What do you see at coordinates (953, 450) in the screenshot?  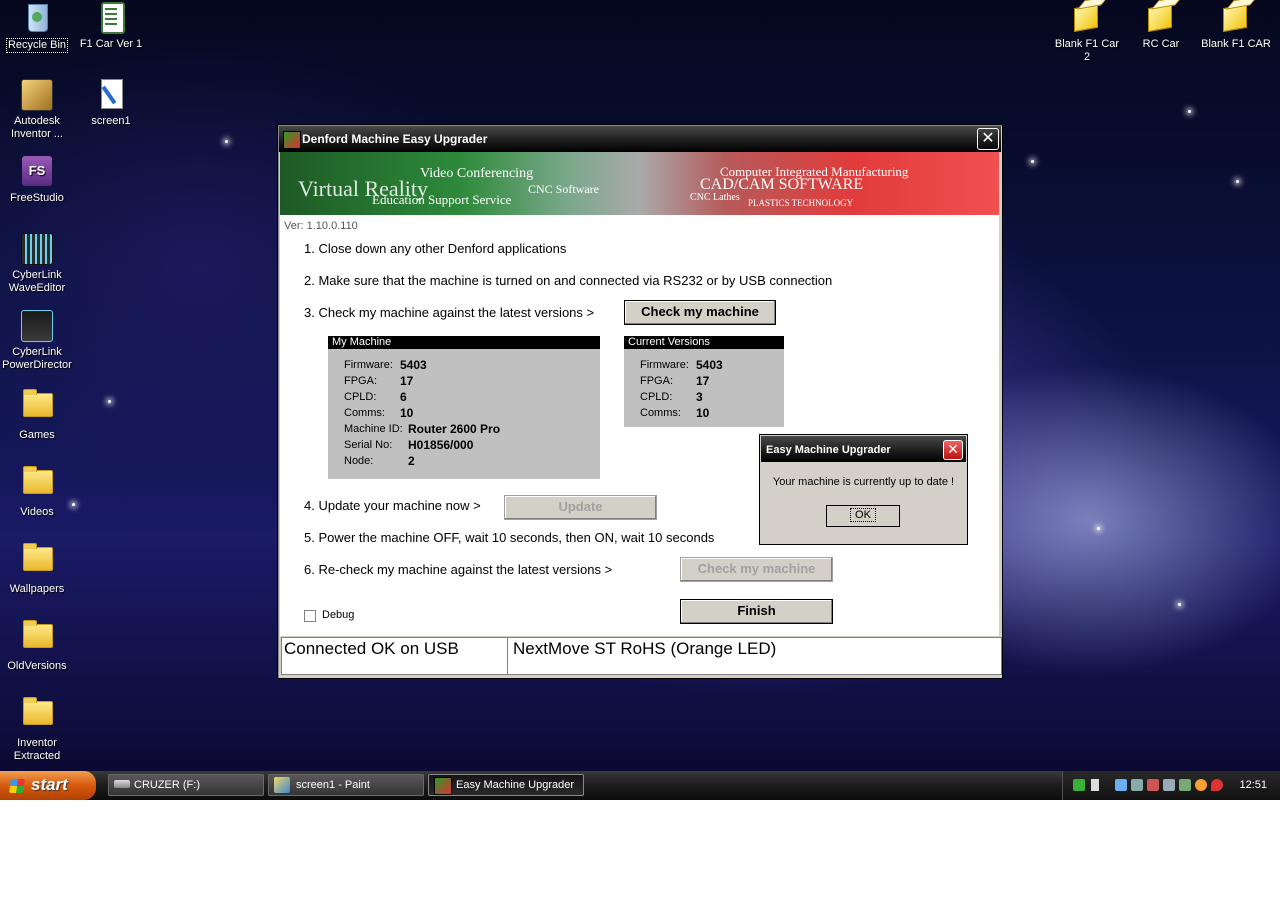 I see `dialog-close-button: ✕` at bounding box center [953, 450].